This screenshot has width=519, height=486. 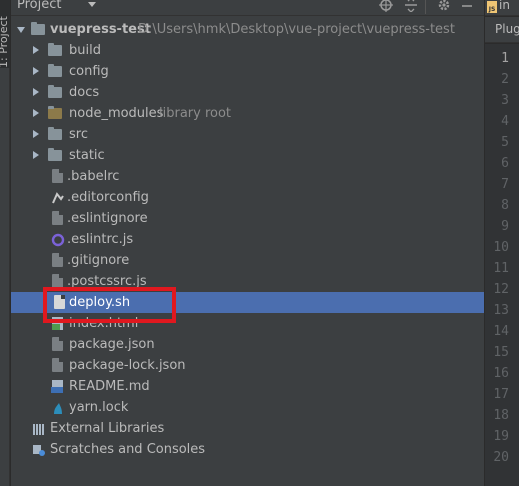 What do you see at coordinates (58, 197) in the screenshot?
I see `editorconfig-icon` at bounding box center [58, 197].